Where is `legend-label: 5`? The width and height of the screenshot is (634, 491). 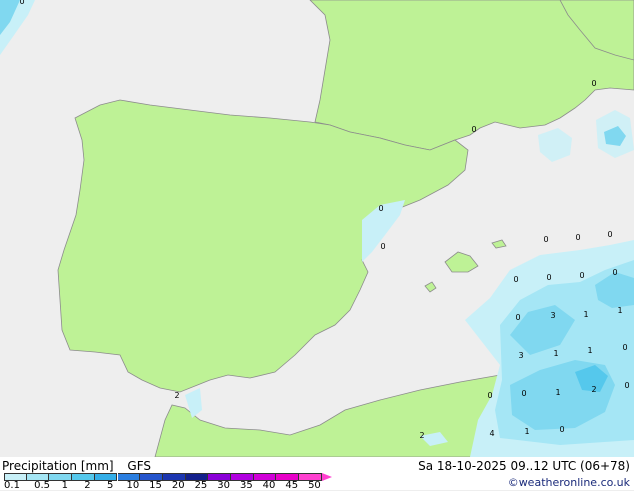 legend-label: 5 is located at coordinates (110, 485).